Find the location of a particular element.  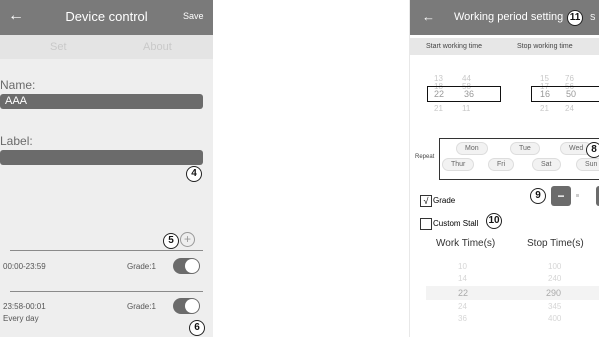

label-label: Label: is located at coordinates (16, 141).